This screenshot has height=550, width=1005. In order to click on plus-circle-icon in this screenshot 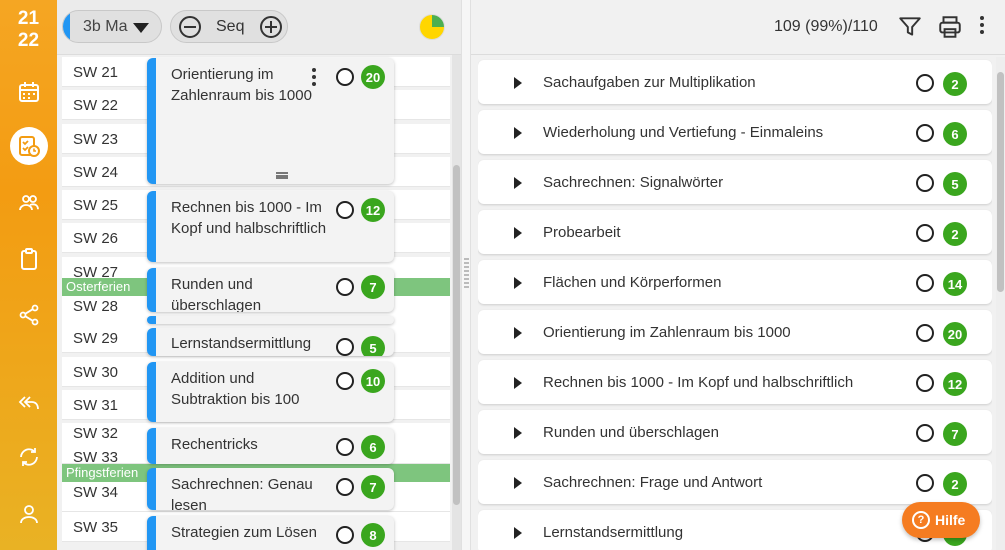, I will do `click(271, 27)`.